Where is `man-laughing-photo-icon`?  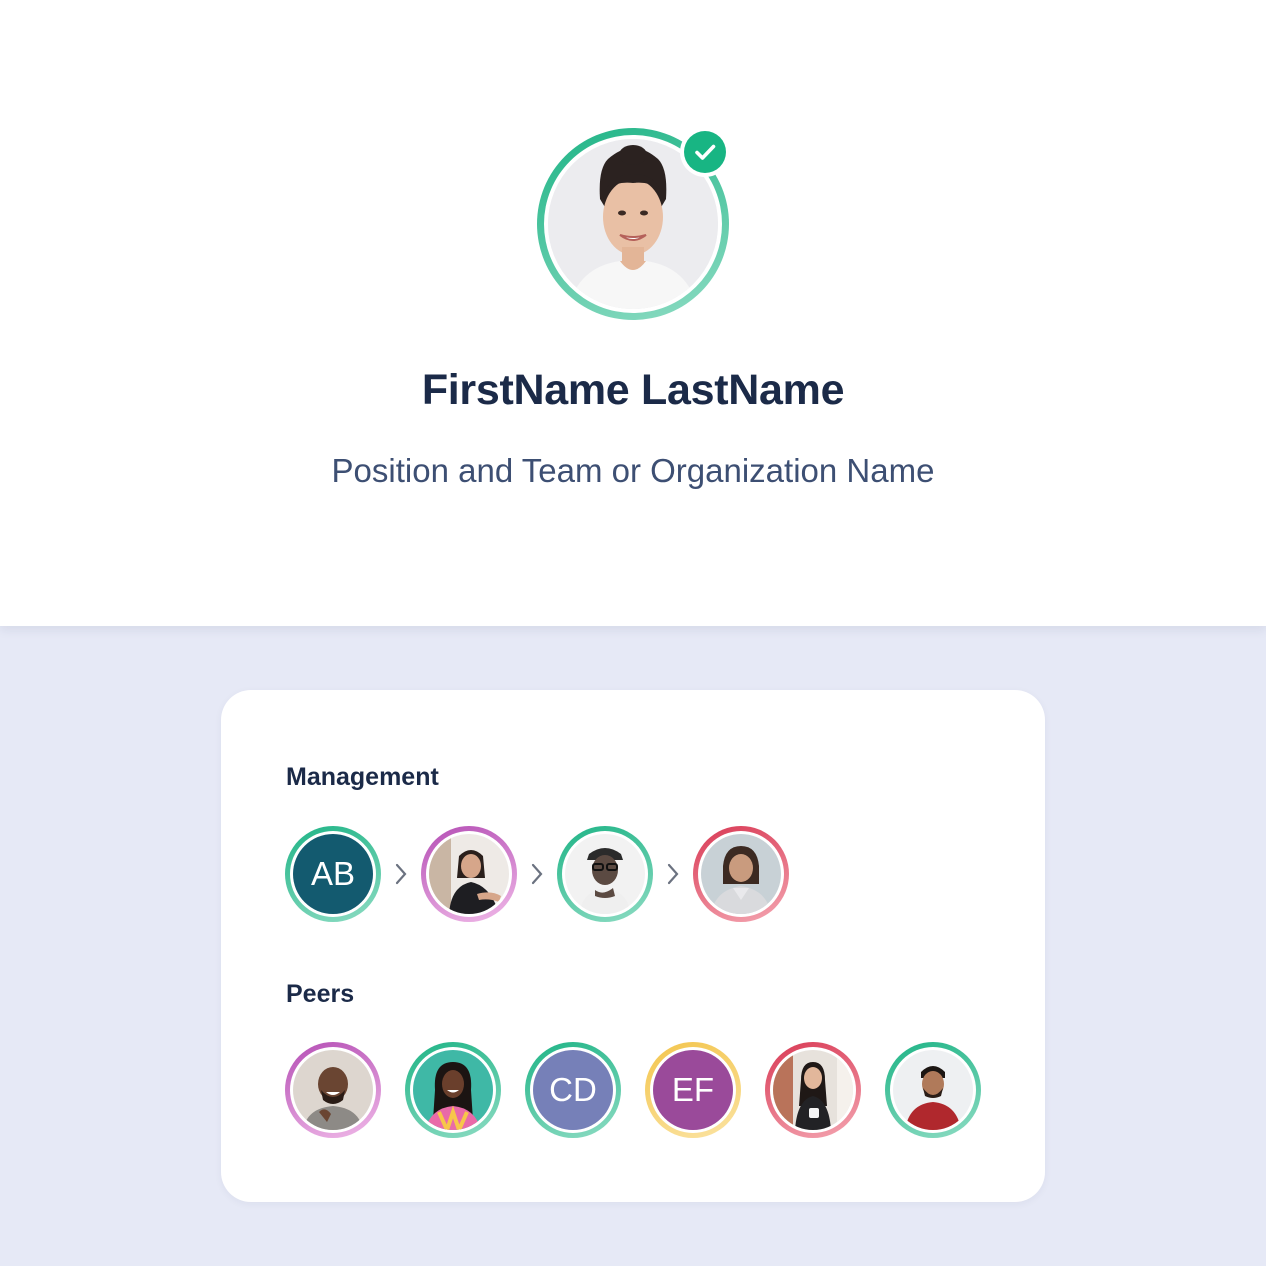
man-laughing-photo-icon is located at coordinates (333, 1090).